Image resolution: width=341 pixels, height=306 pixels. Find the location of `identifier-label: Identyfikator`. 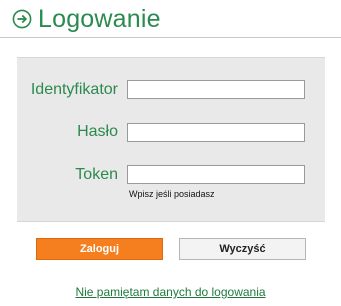

identifier-label: Identyfikator is located at coordinates (74, 89).